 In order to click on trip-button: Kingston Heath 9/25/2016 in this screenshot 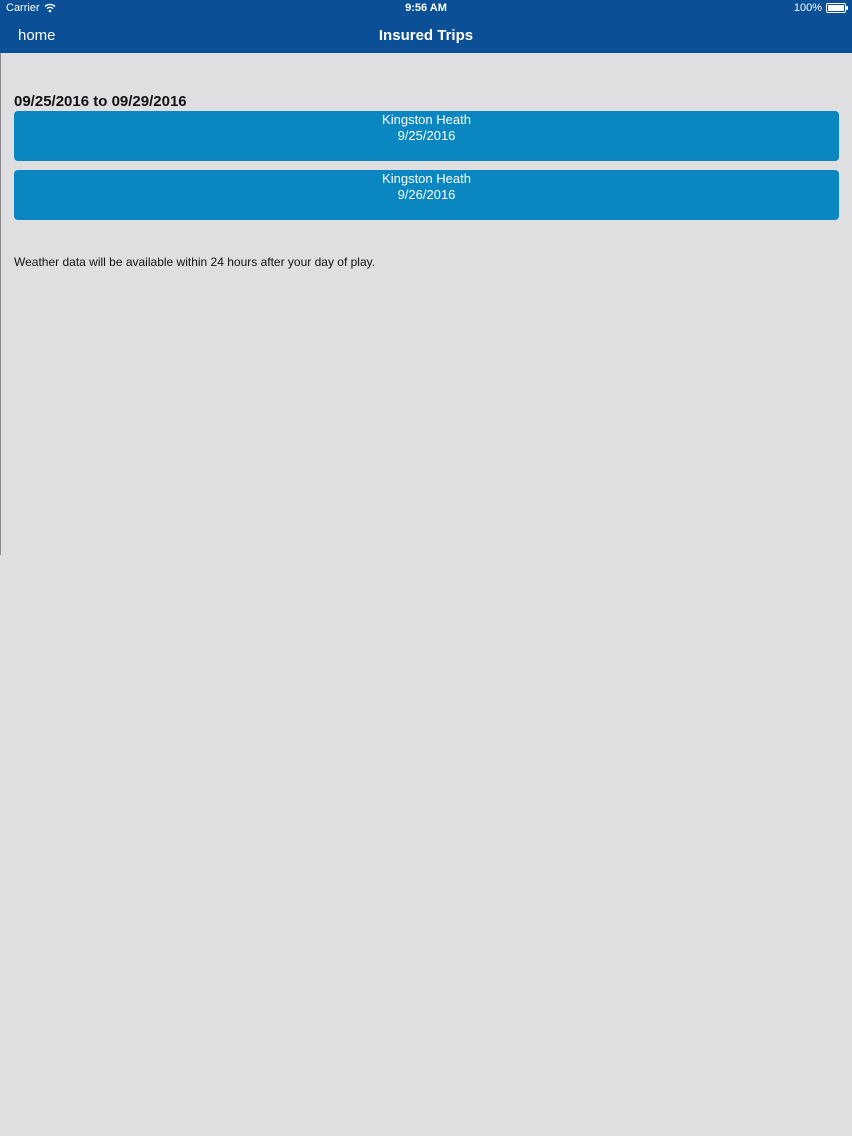, I will do `click(426, 136)`.